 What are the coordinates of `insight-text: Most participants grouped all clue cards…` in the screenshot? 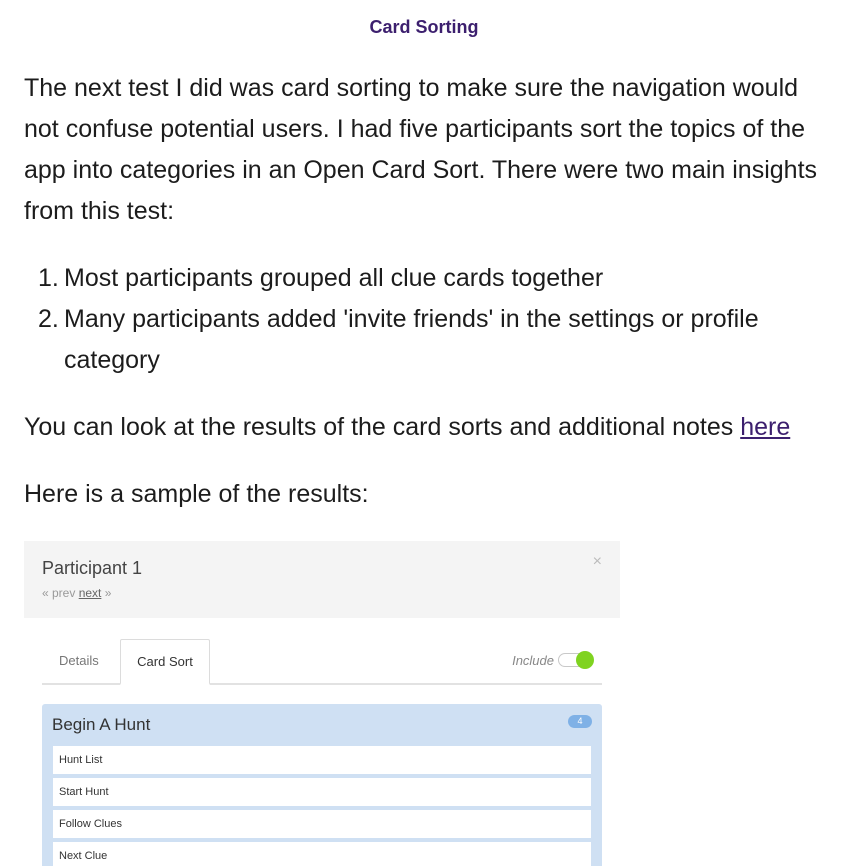 It's located at (334, 278).